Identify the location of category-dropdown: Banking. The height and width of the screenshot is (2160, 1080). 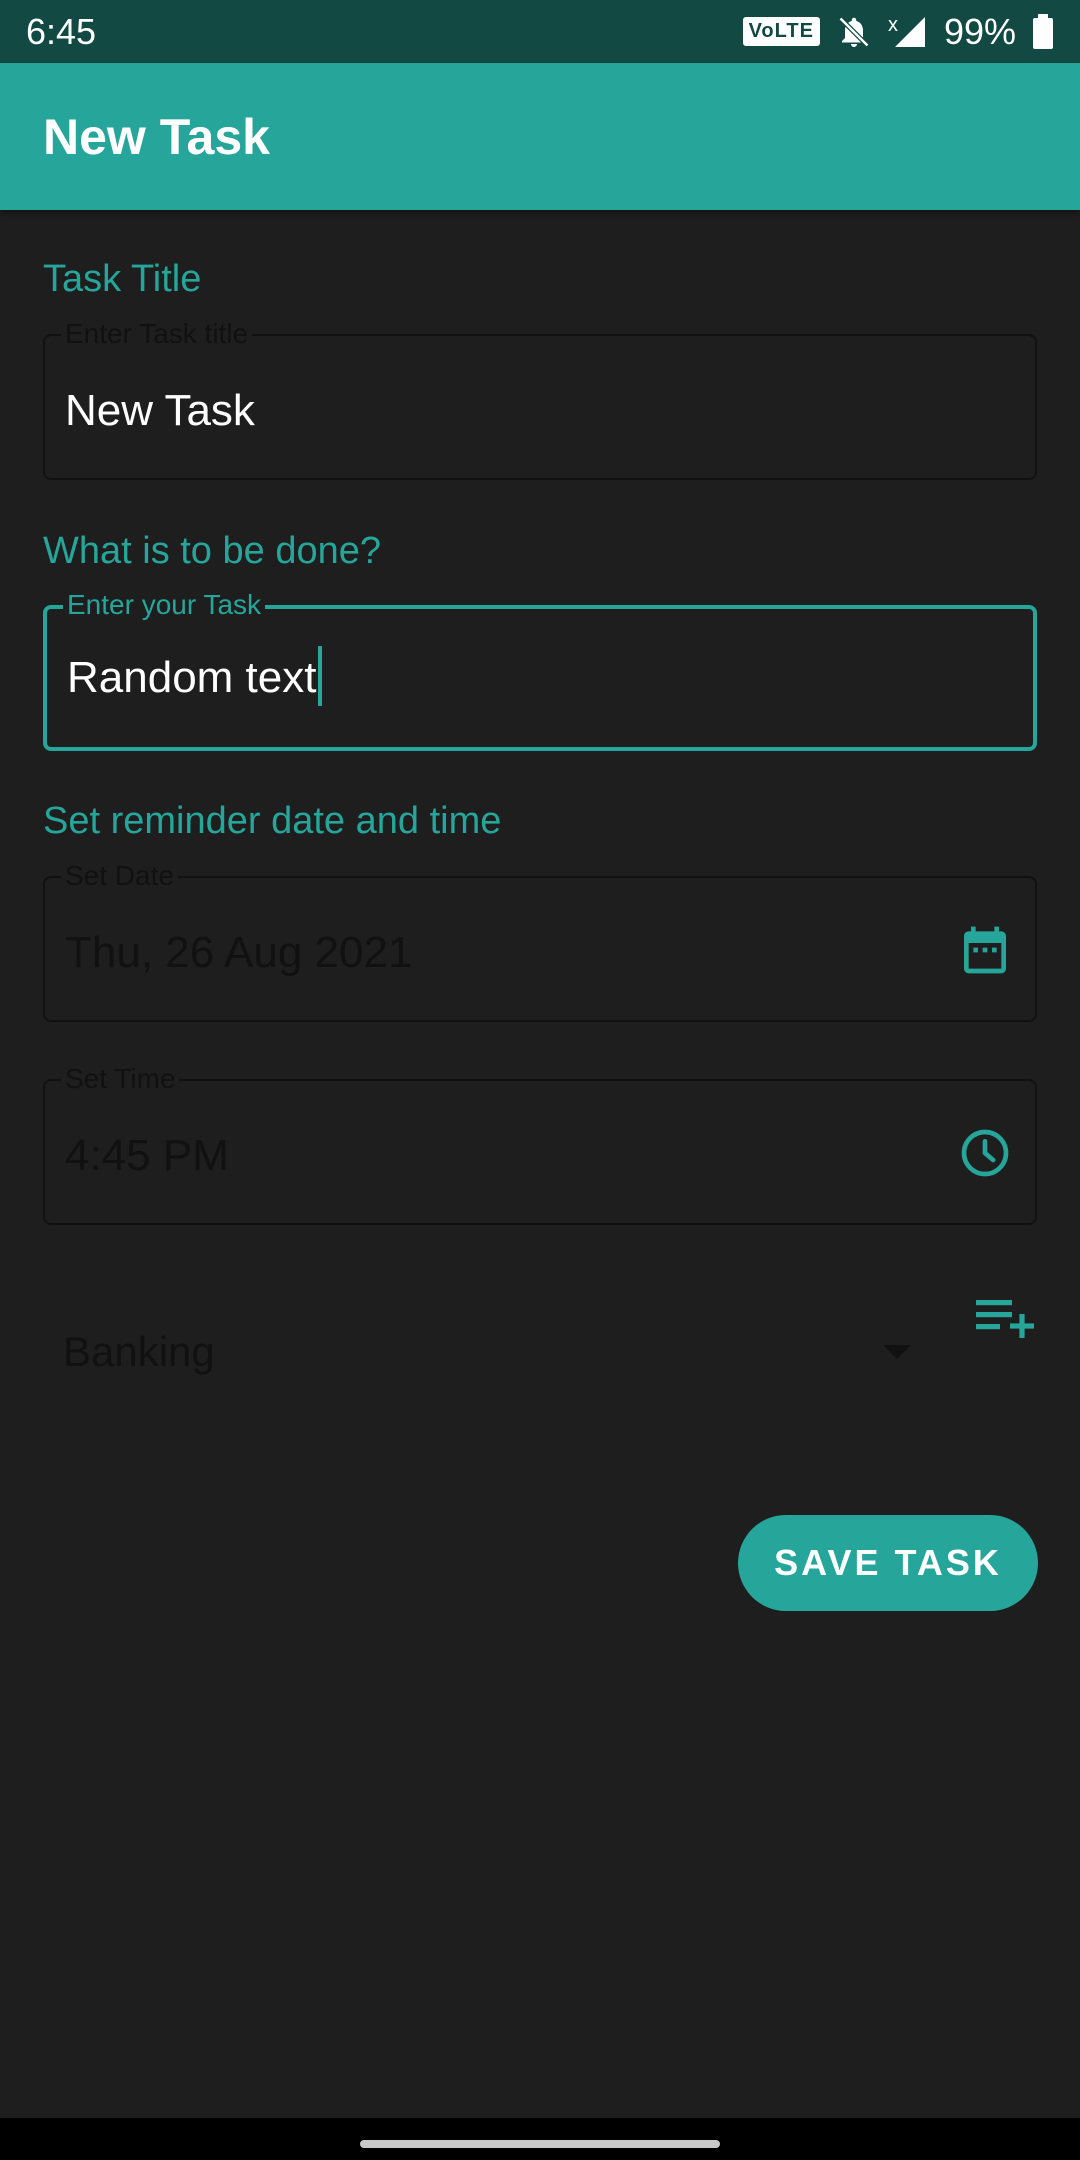
(483, 1355).